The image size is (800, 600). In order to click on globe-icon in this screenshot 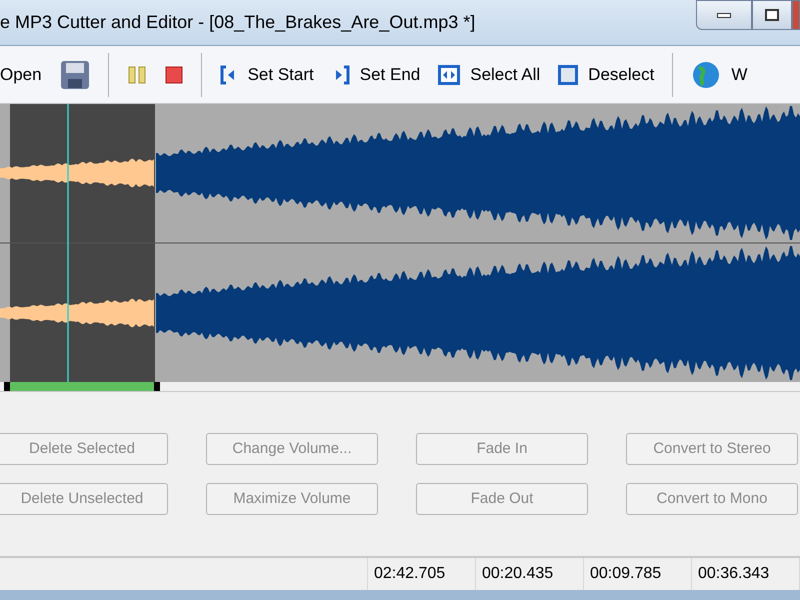, I will do `click(706, 75)`.